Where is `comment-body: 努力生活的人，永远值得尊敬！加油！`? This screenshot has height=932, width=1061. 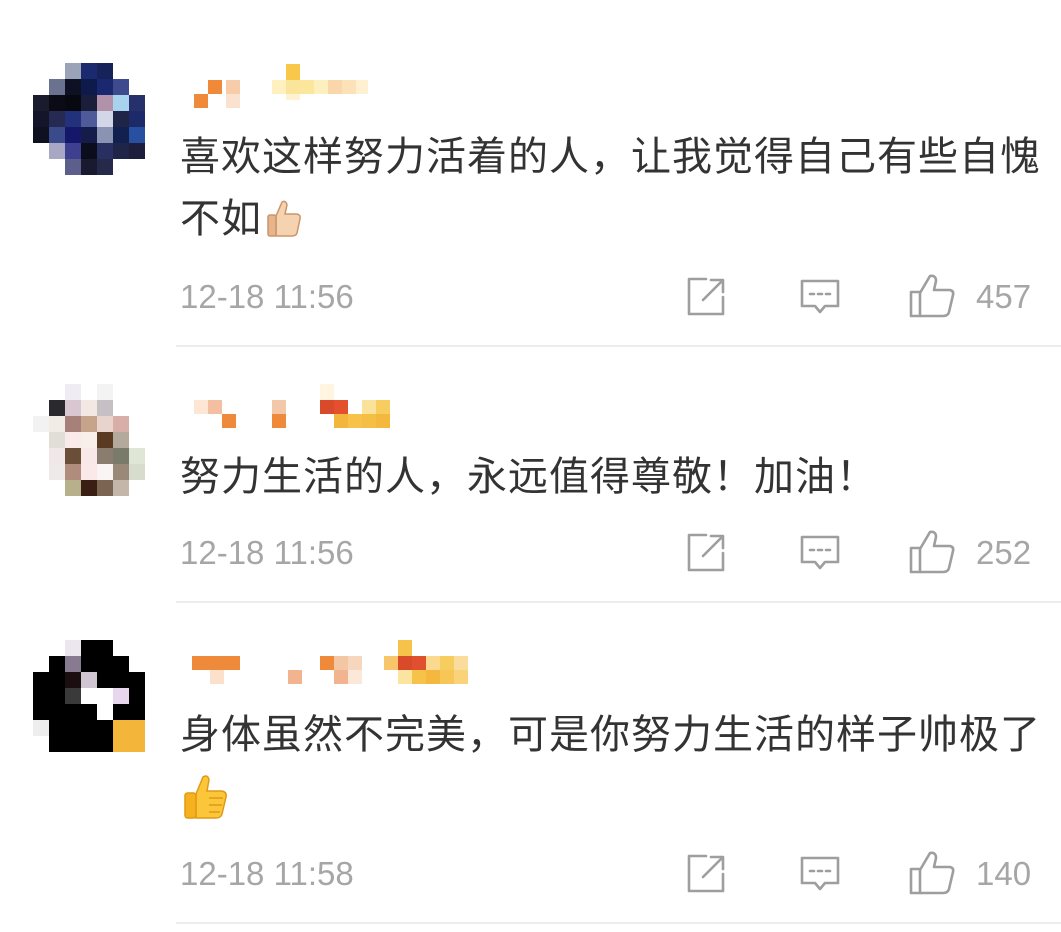
comment-body: 努力生活的人，永远值得尊敬！加油！ is located at coordinates (528, 477).